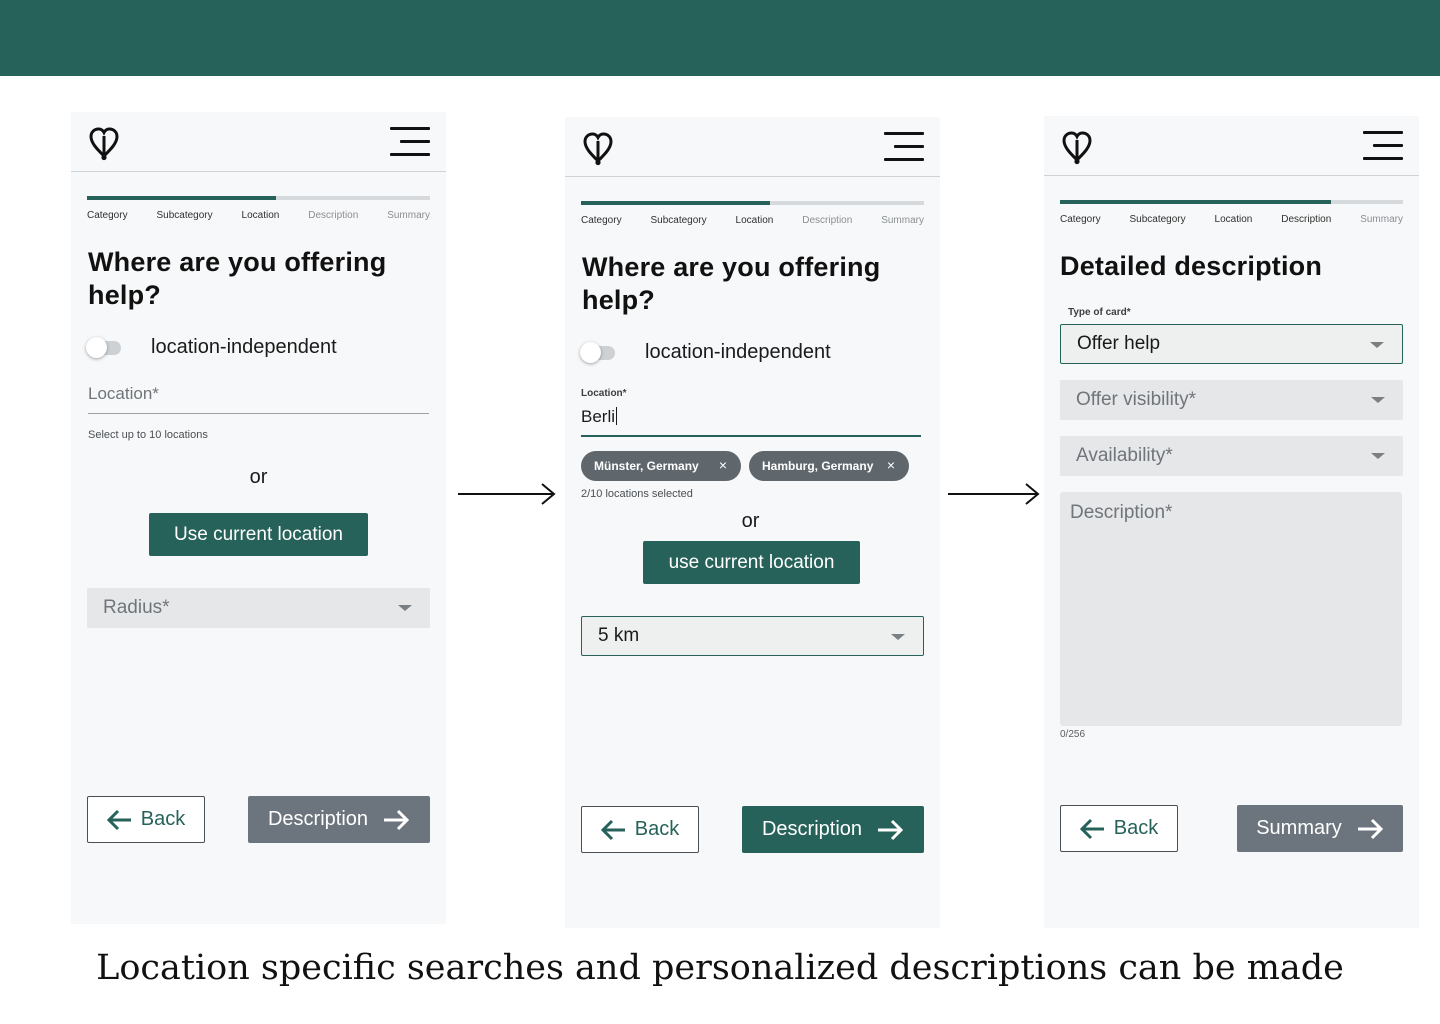  Describe the element at coordinates (258, 534) in the screenshot. I see `use-current-location-button: Use current location` at that location.